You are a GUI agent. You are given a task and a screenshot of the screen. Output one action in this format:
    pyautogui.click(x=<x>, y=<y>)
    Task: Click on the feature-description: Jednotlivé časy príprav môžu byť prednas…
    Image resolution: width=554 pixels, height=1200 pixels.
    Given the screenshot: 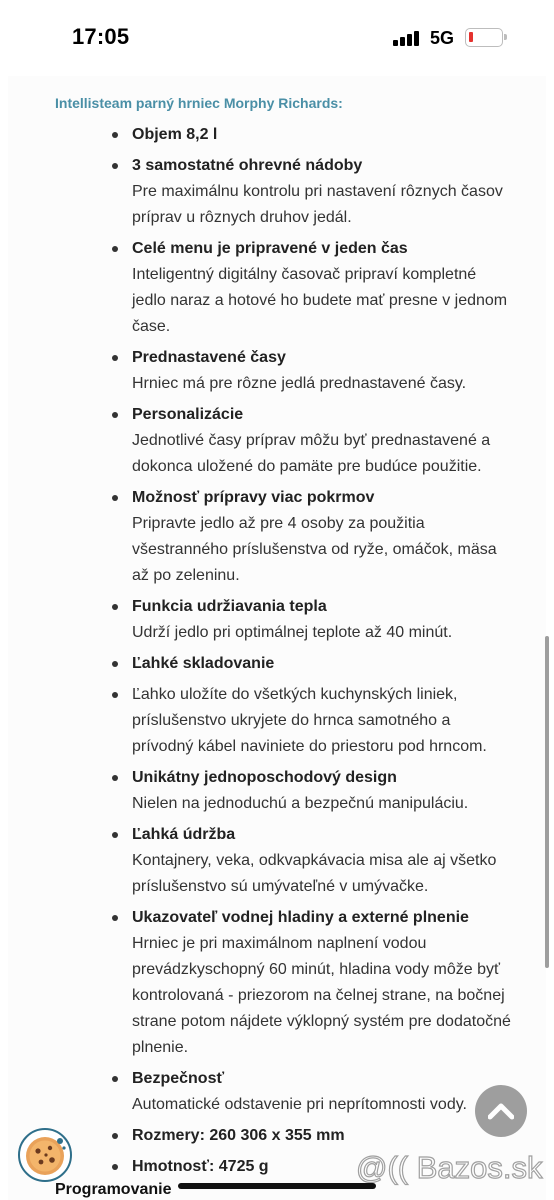 What is the action you would take?
    pyautogui.click(x=311, y=453)
    